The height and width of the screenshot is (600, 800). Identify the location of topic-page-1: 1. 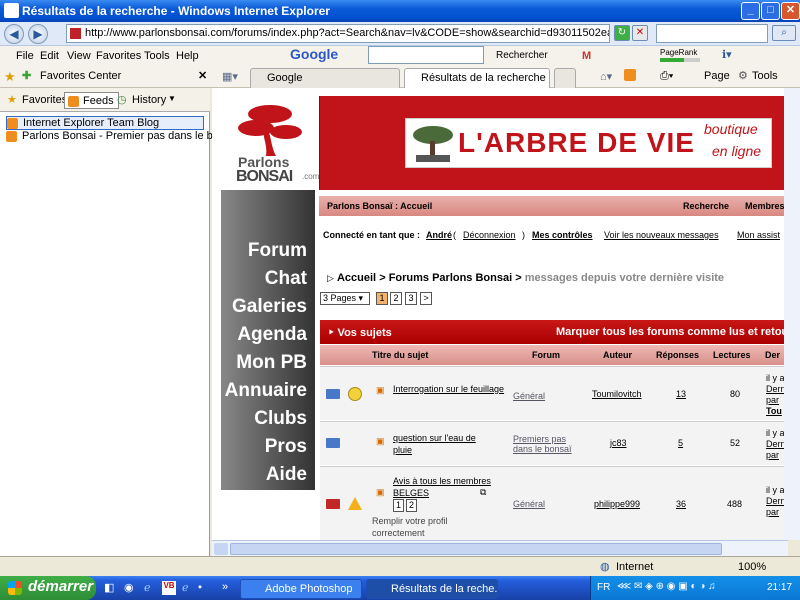
(398, 505).